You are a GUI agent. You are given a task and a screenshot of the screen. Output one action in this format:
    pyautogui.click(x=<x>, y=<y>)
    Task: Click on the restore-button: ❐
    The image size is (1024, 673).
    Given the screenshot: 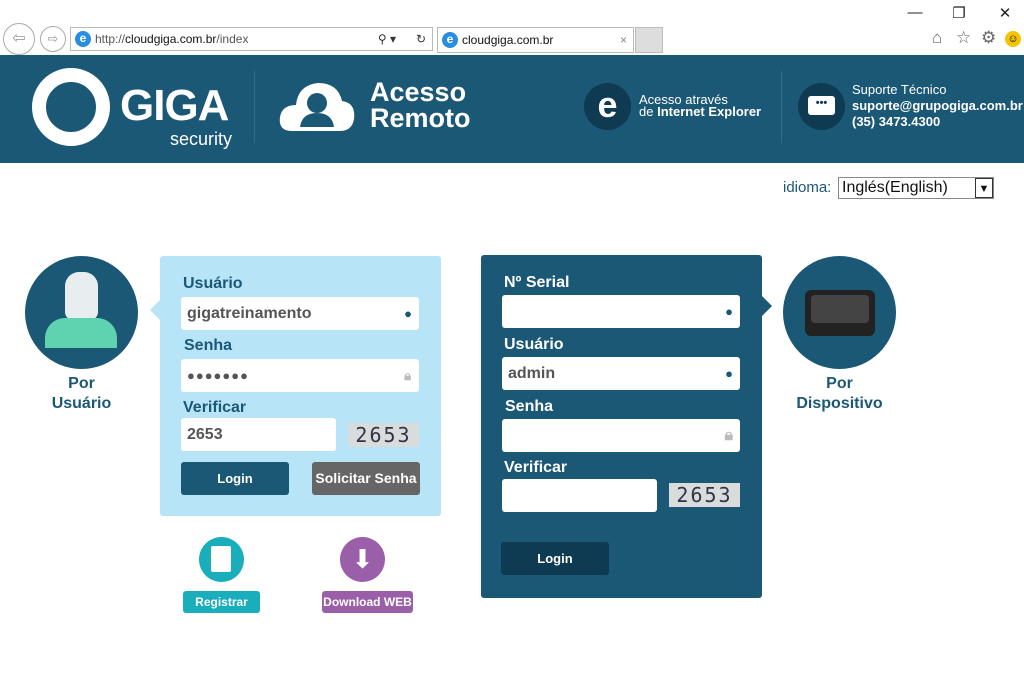 What is the action you would take?
    pyautogui.click(x=959, y=13)
    